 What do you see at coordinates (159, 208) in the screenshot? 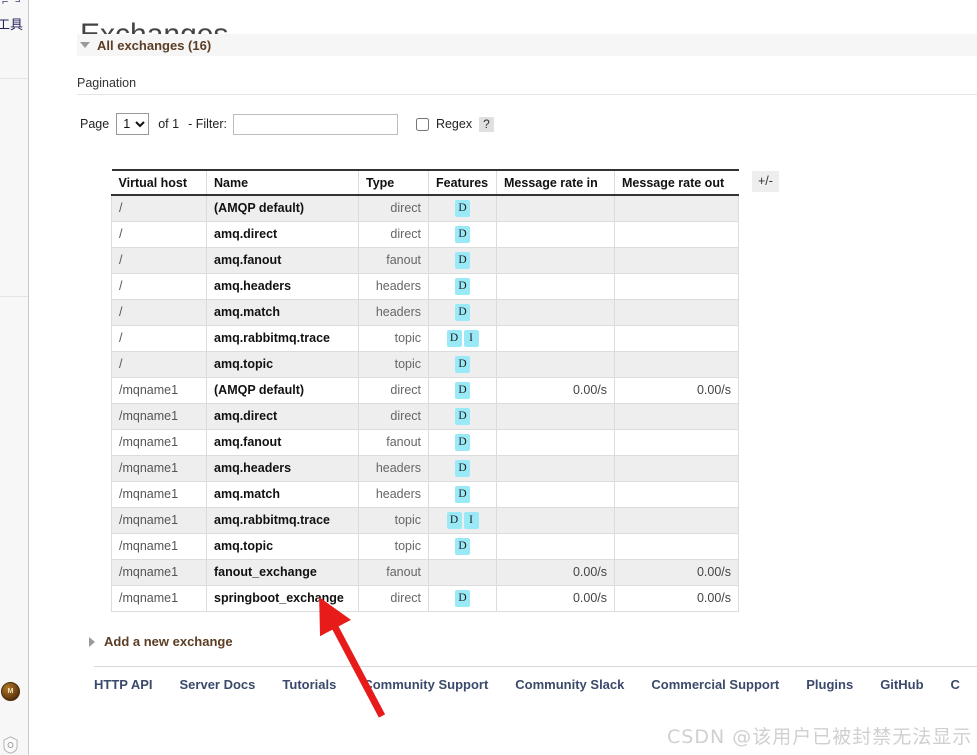
I see `cell-virtual-host: /` at bounding box center [159, 208].